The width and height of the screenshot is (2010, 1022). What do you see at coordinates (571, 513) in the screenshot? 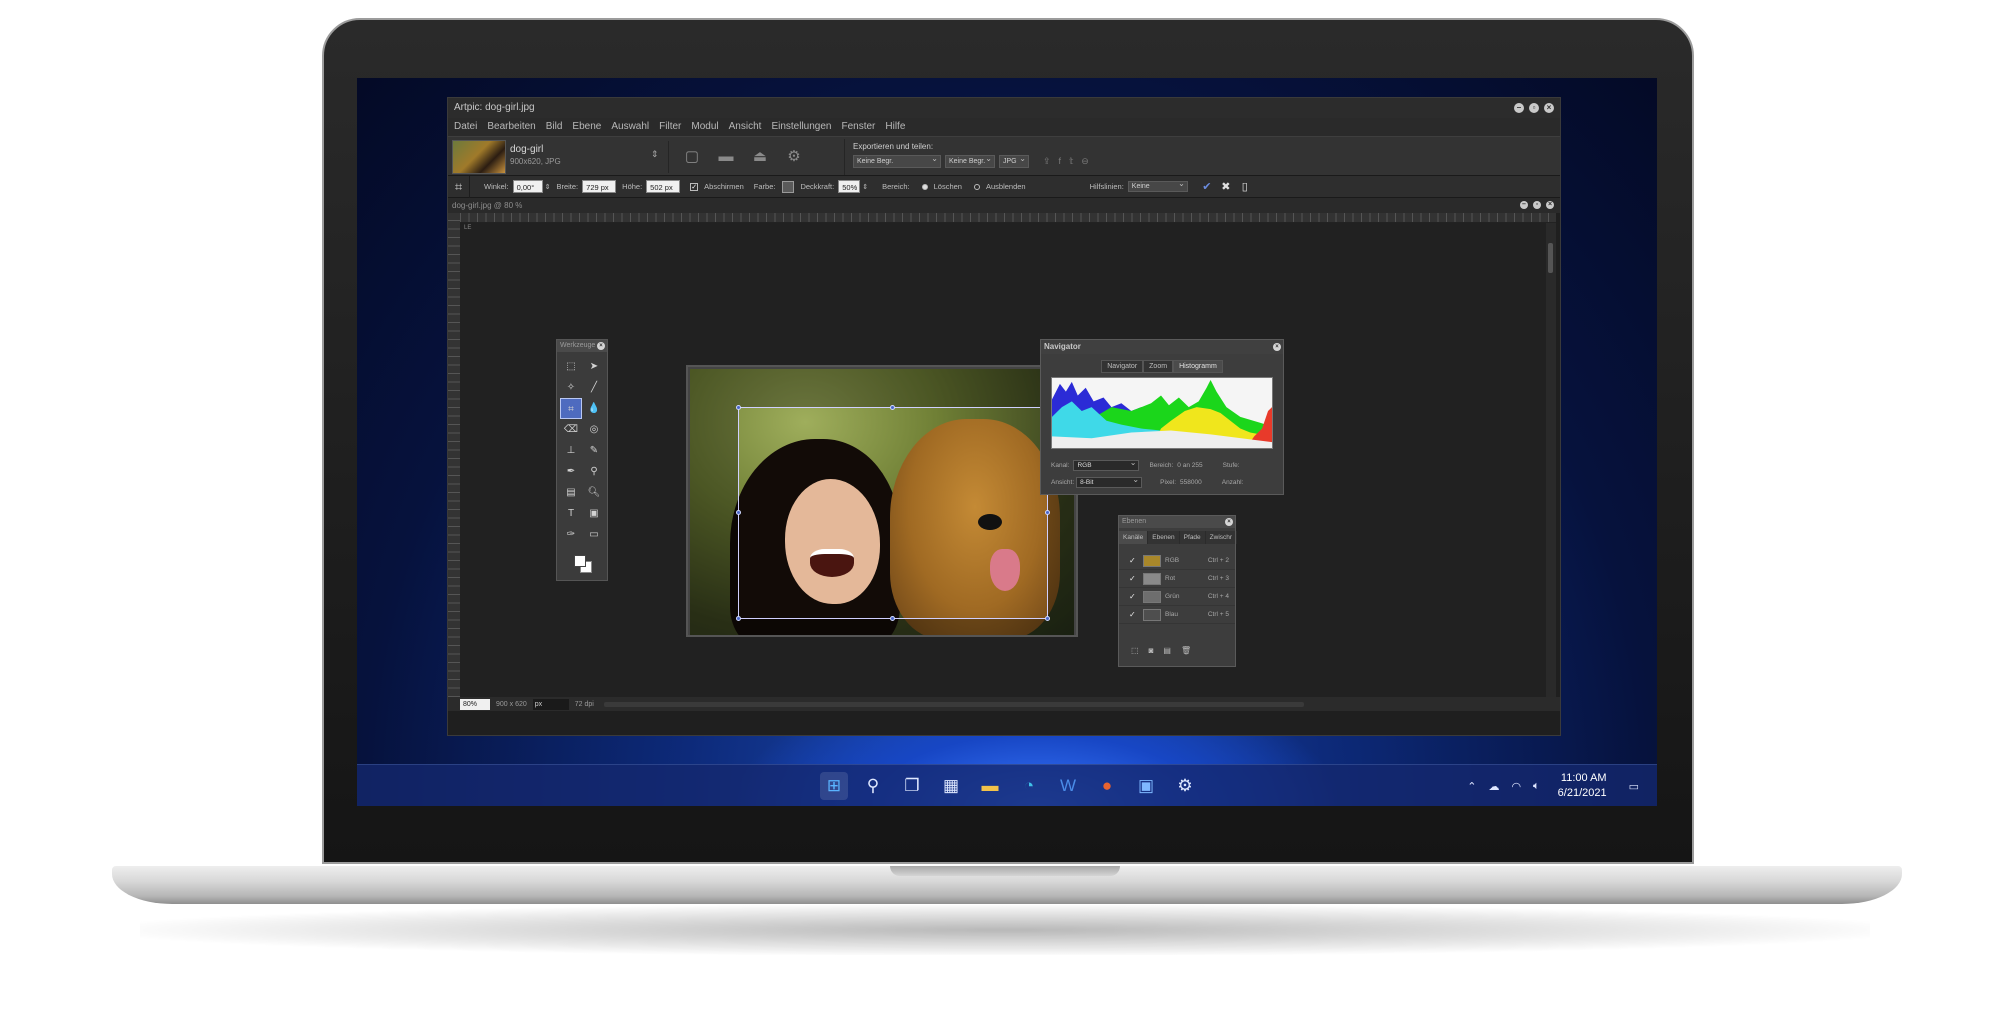
I see `text-tool-icon: T` at bounding box center [571, 513].